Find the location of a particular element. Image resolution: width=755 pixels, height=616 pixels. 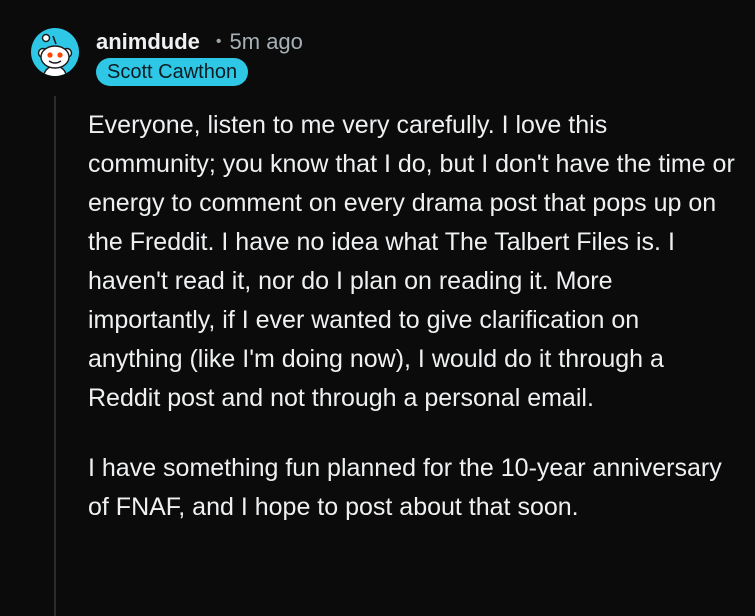

reddit-snoo-icon is located at coordinates (55, 54).